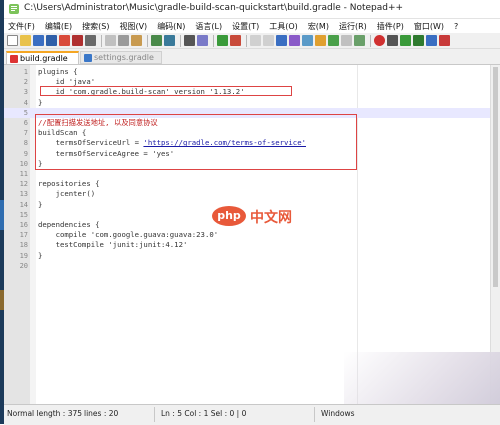  What do you see at coordinates (23, 184) in the screenshot?
I see `line-number: 12` at bounding box center [23, 184].